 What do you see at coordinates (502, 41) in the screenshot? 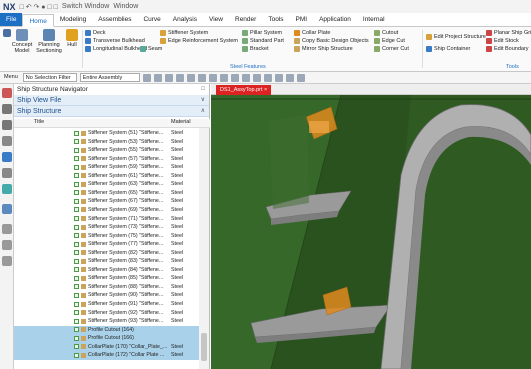
I see `edit-stock-button: Edit Stock` at bounding box center [502, 41].